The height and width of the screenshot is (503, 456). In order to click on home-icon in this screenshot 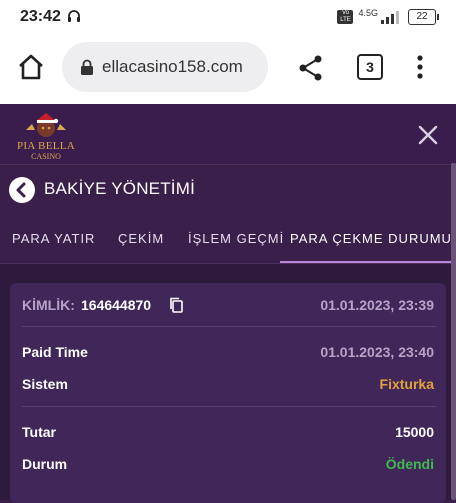, I will do `click(31, 67)`.